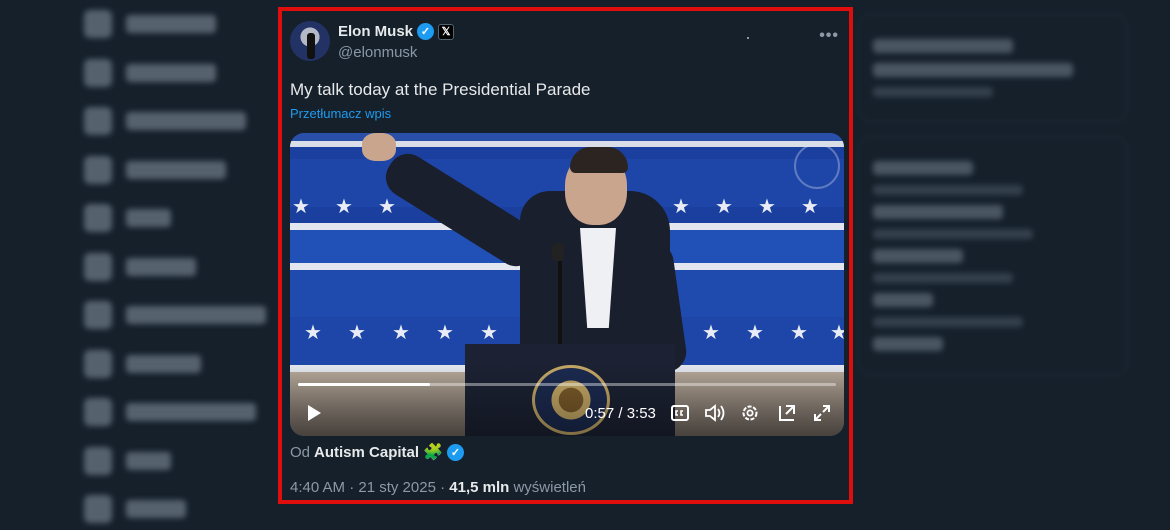  I want to click on avatar-figure, so click(311, 46).